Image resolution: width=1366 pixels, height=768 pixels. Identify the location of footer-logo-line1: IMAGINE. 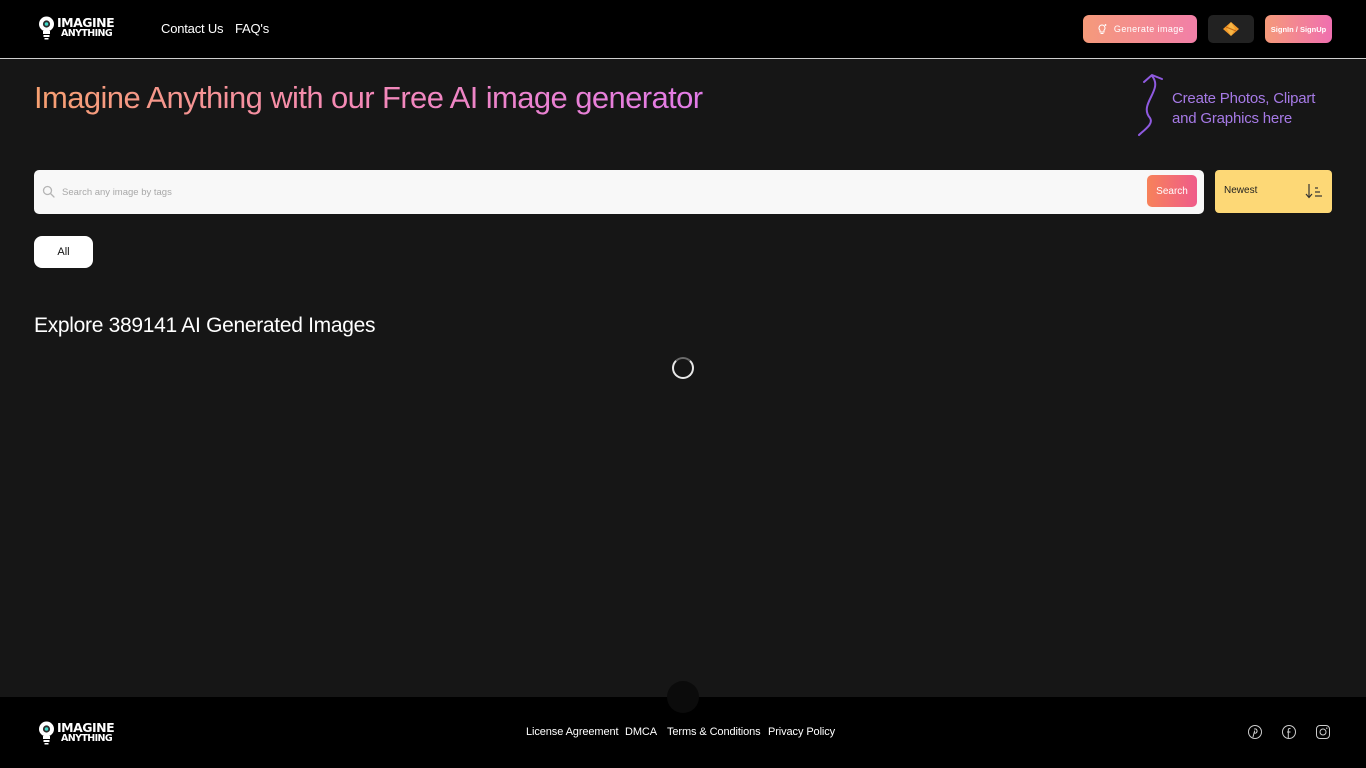
(86, 727).